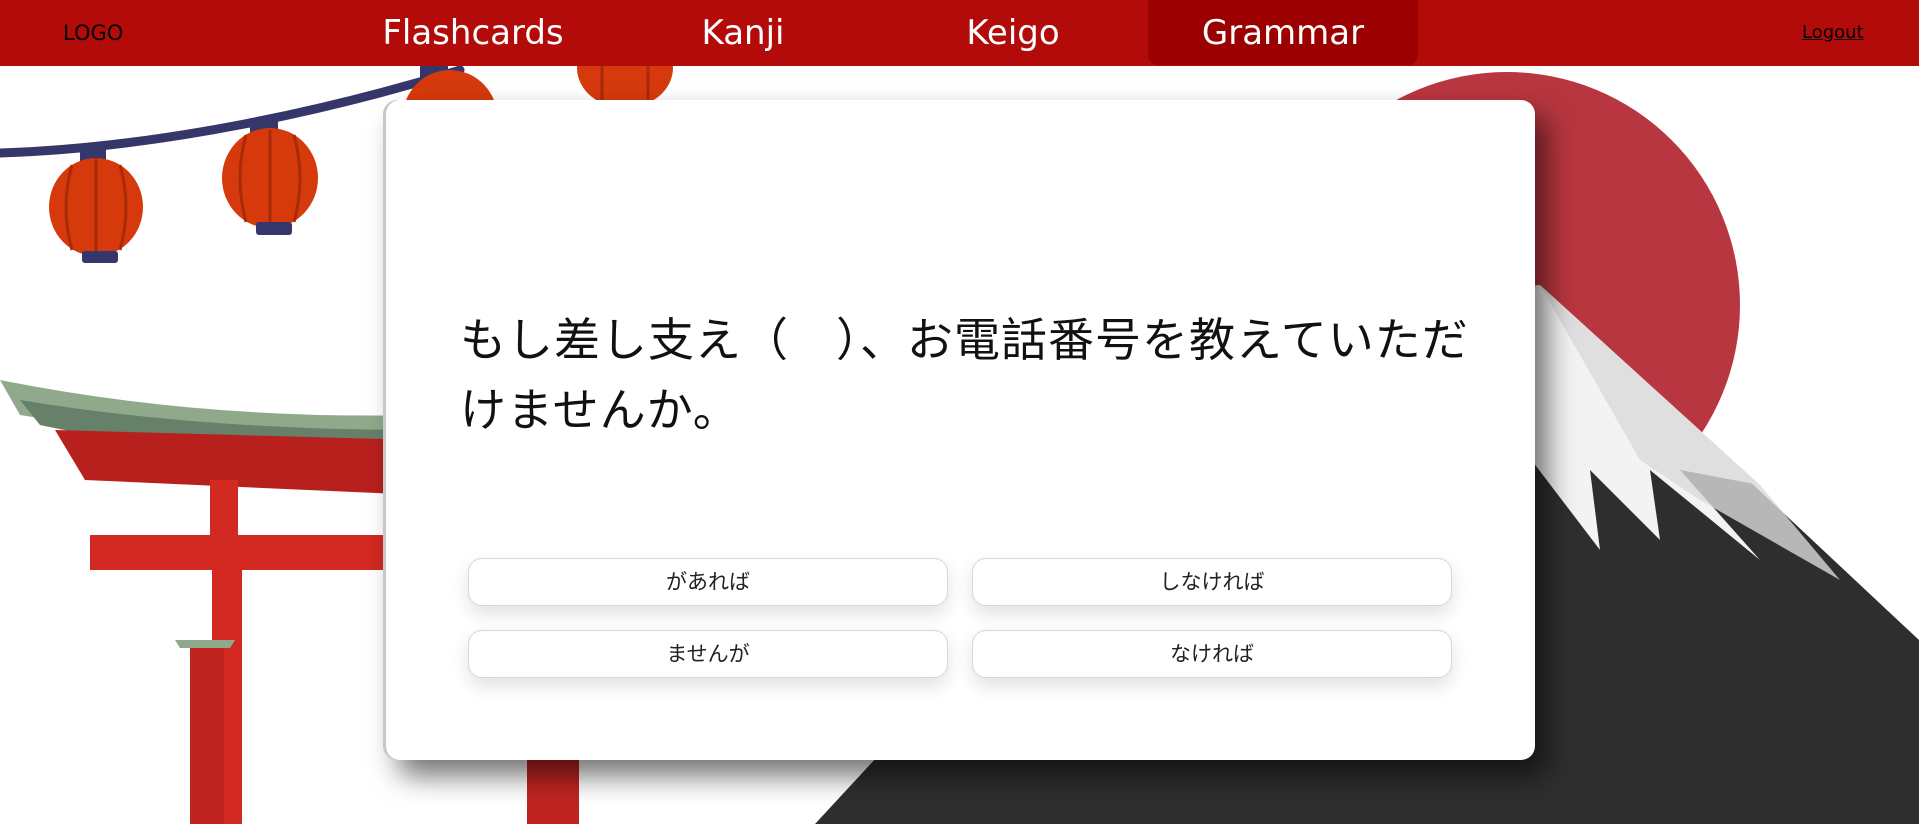  What do you see at coordinates (708, 654) in the screenshot?
I see `answer-option-3: ませんが` at bounding box center [708, 654].